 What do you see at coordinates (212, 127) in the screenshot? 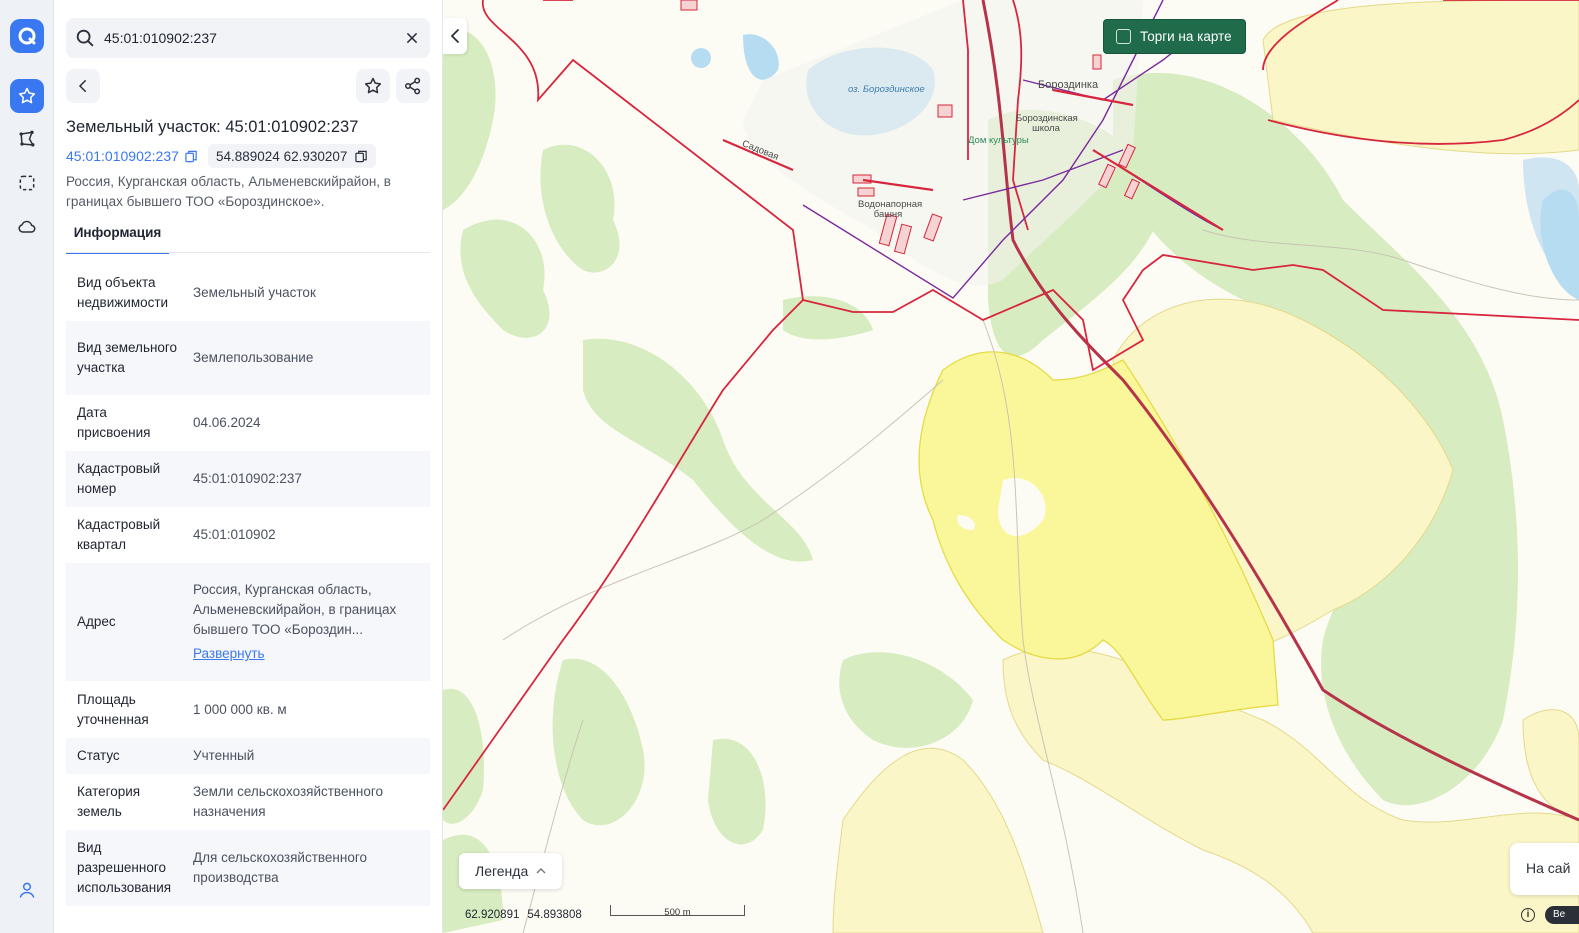
I see `page-title: Земельный участок: 45:01:010902:237` at bounding box center [212, 127].